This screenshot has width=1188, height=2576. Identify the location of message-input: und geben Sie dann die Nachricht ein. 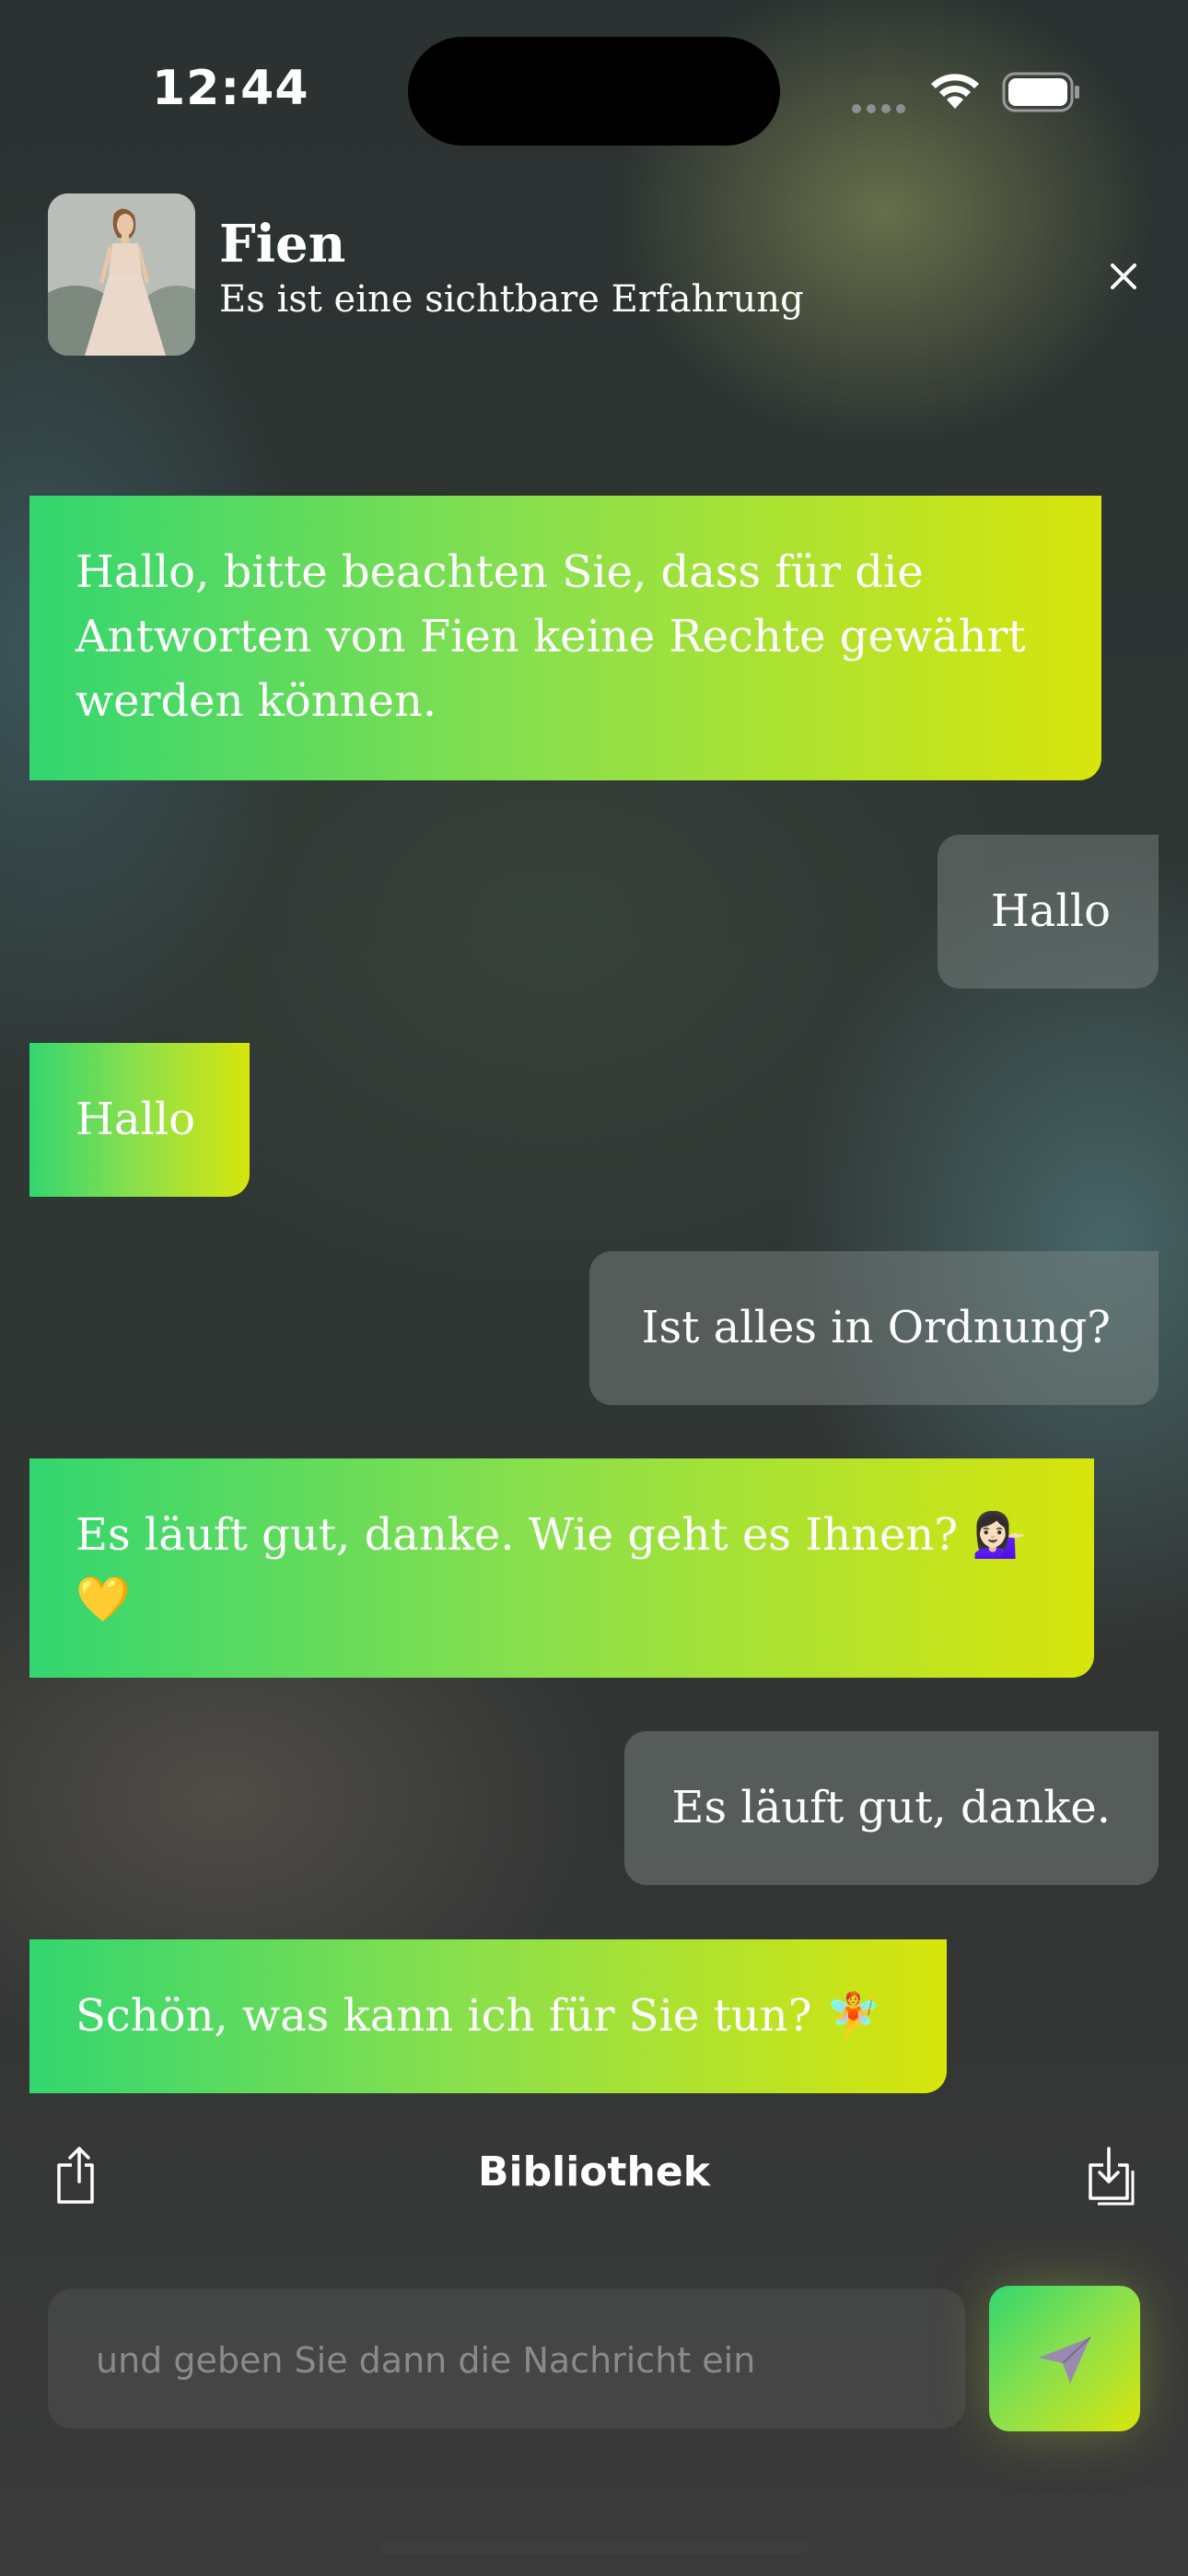
(507, 2359).